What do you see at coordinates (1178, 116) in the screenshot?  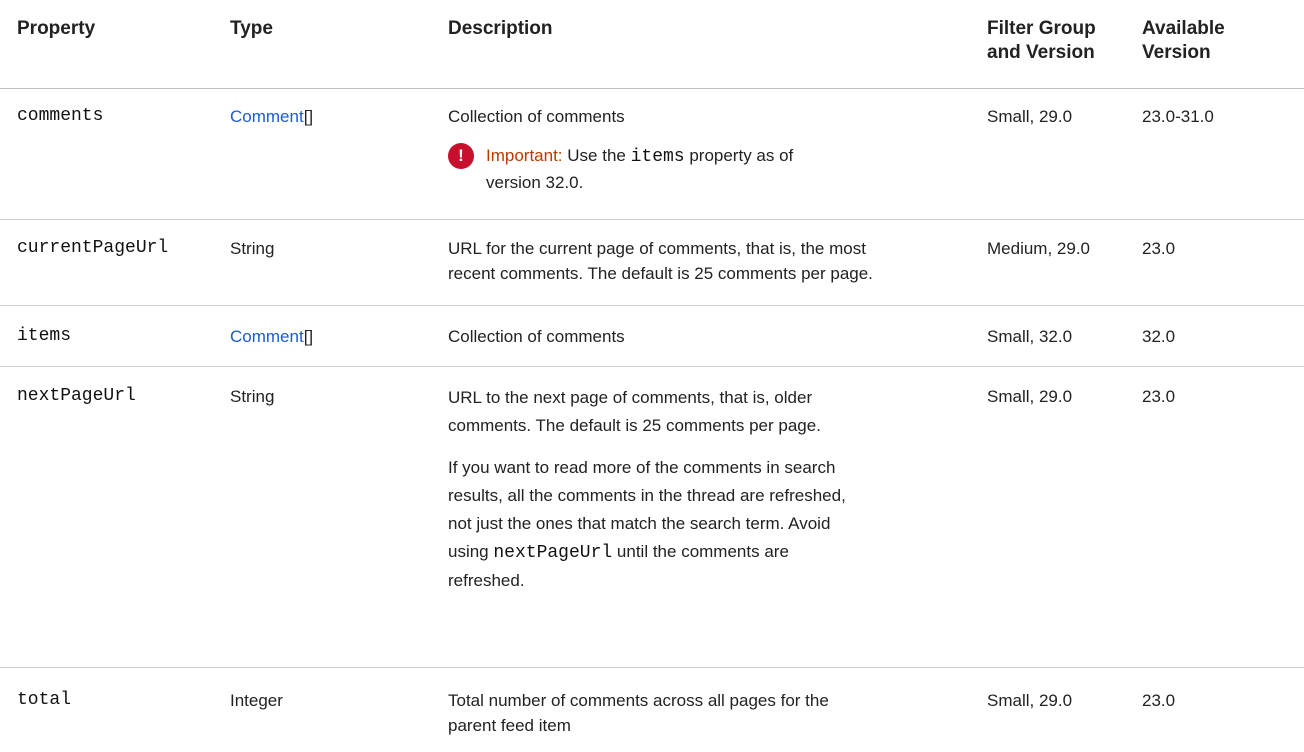 I see `available-version-cell: 23.0-31.0` at bounding box center [1178, 116].